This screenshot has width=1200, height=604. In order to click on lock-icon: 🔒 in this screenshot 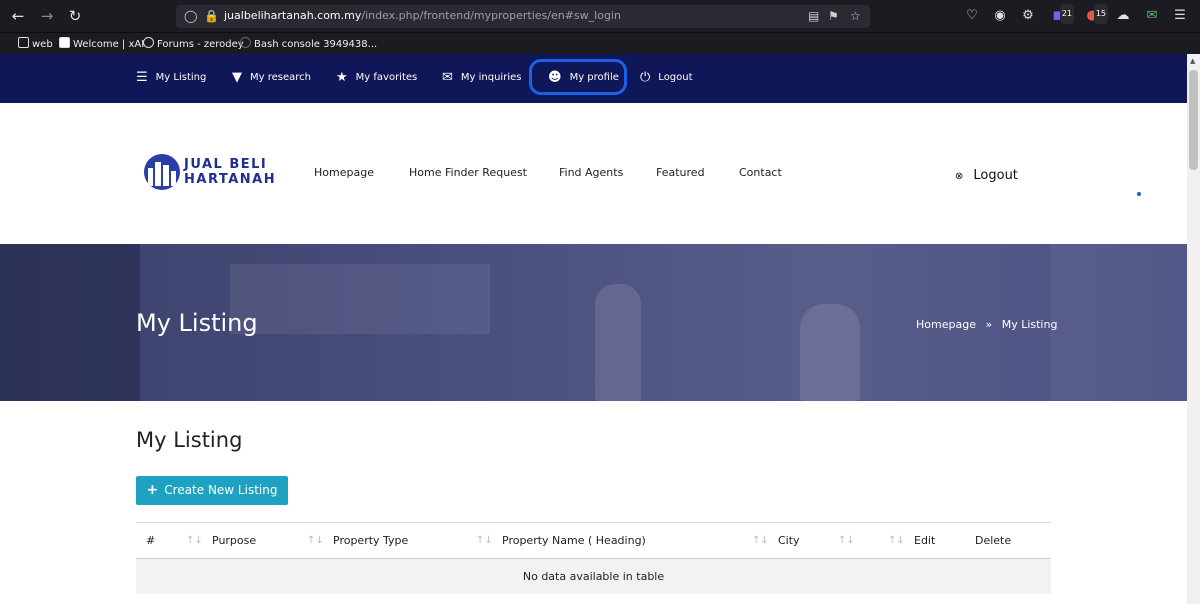, I will do `click(211, 16)`.